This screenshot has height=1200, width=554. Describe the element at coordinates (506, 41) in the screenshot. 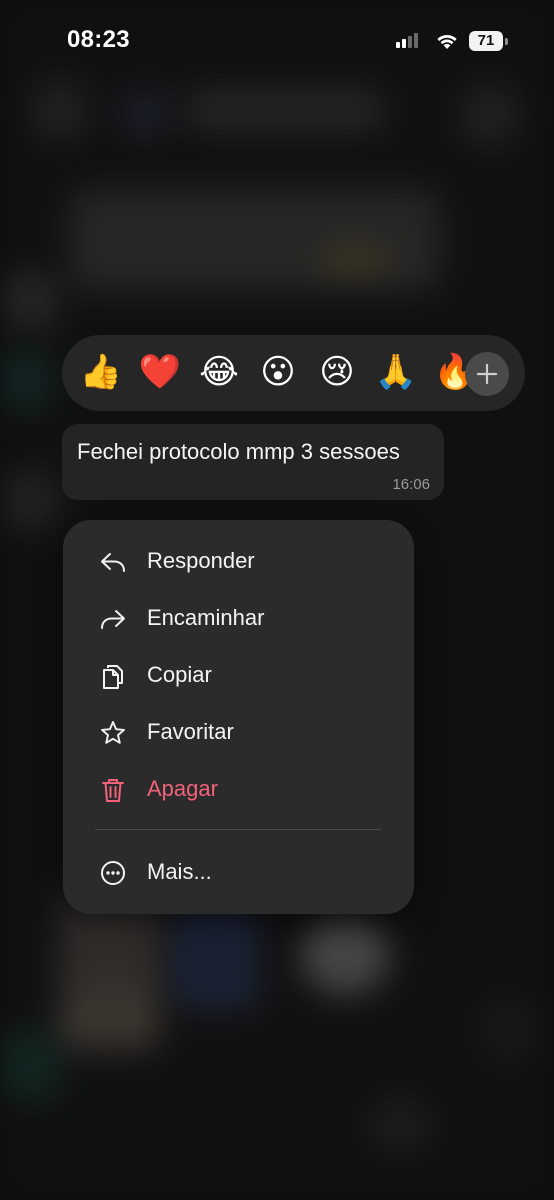

I see `battery-tip` at that location.